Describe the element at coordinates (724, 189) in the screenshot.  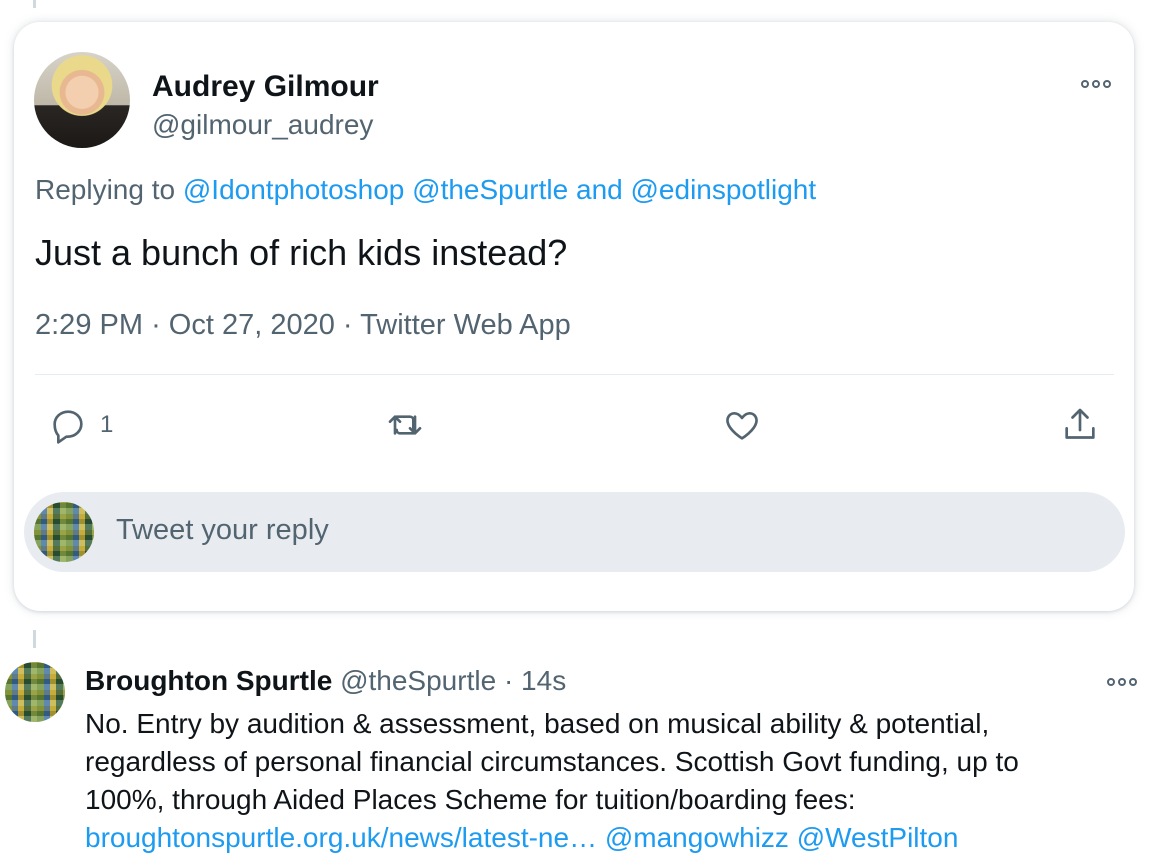
I see `mention-link-edinspotlight: @edinspotlight` at that location.